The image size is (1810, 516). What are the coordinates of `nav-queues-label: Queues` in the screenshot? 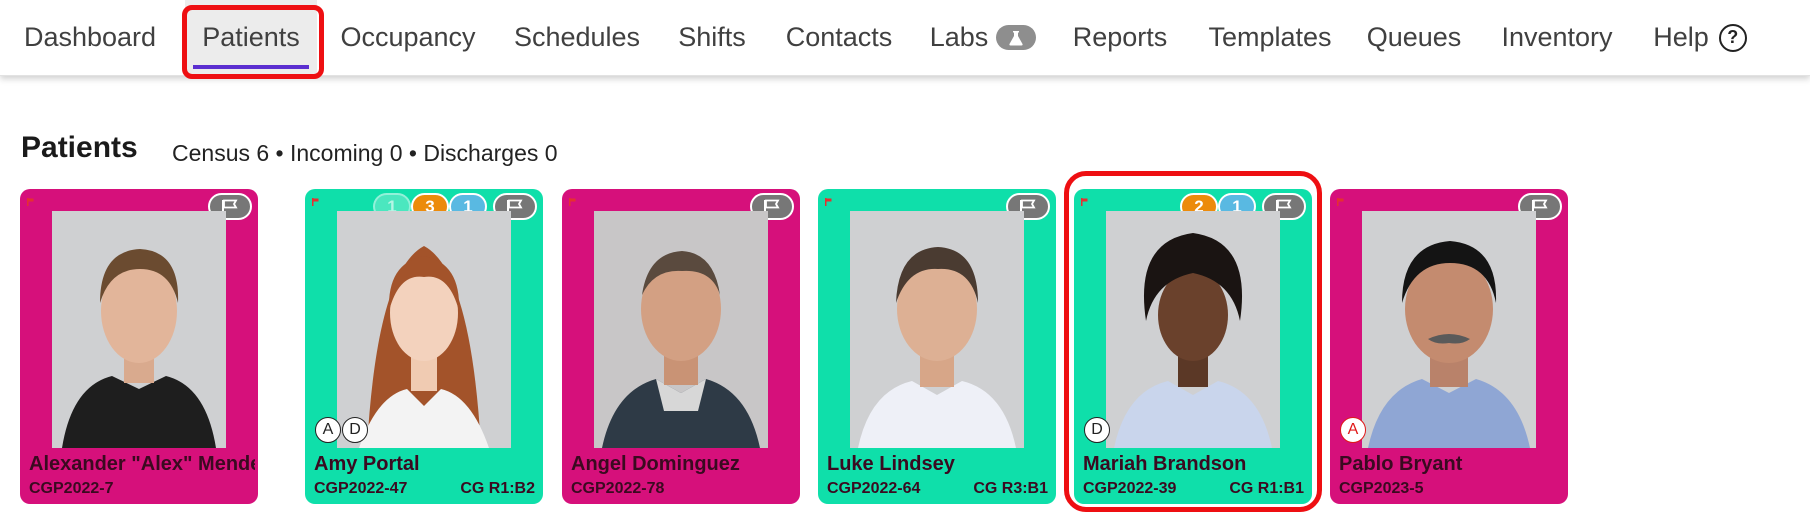 It's located at (1414, 37).